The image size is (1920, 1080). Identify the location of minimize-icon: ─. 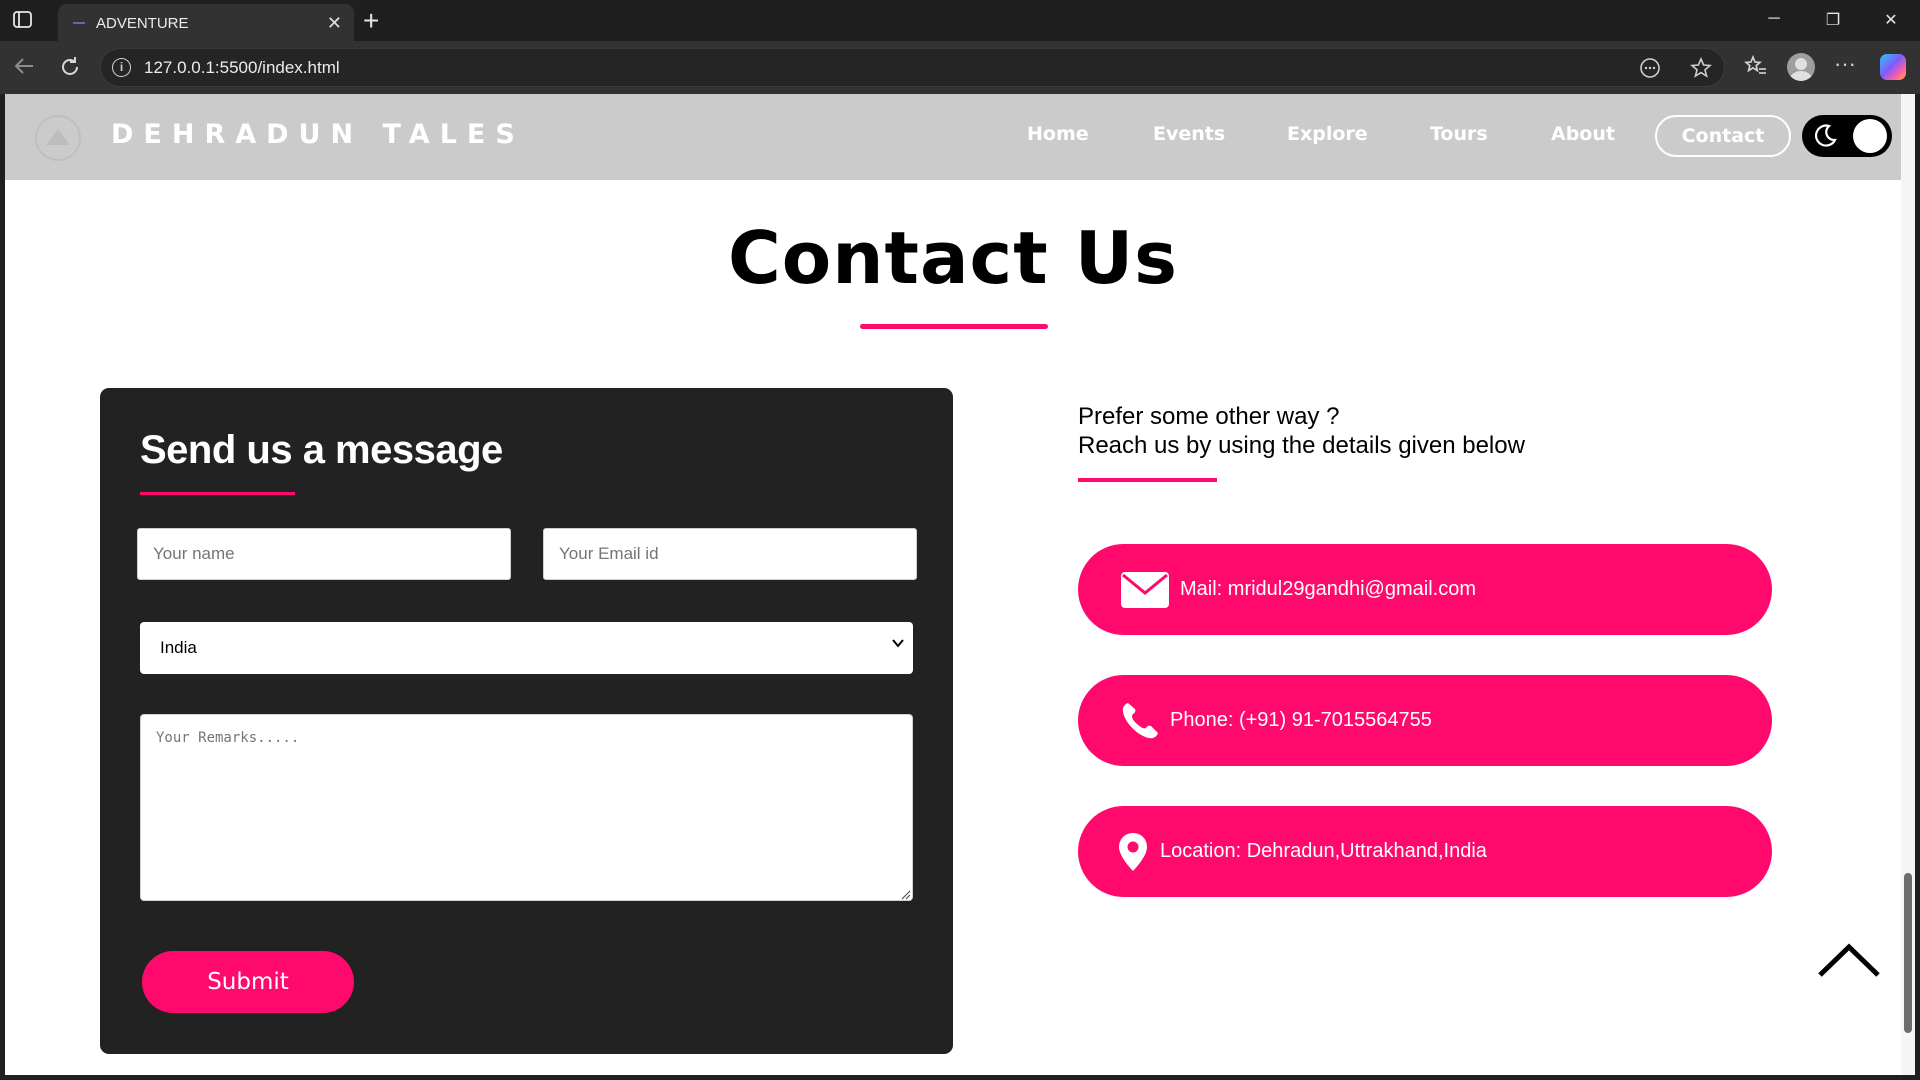
(1774, 19).